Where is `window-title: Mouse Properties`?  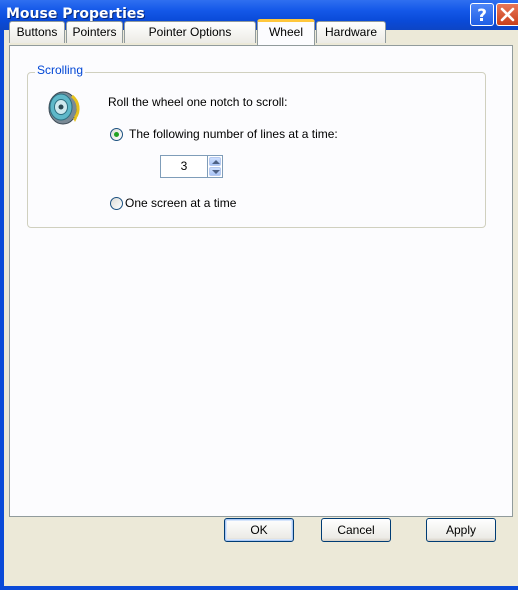
window-title: Mouse Properties is located at coordinates (75, 14).